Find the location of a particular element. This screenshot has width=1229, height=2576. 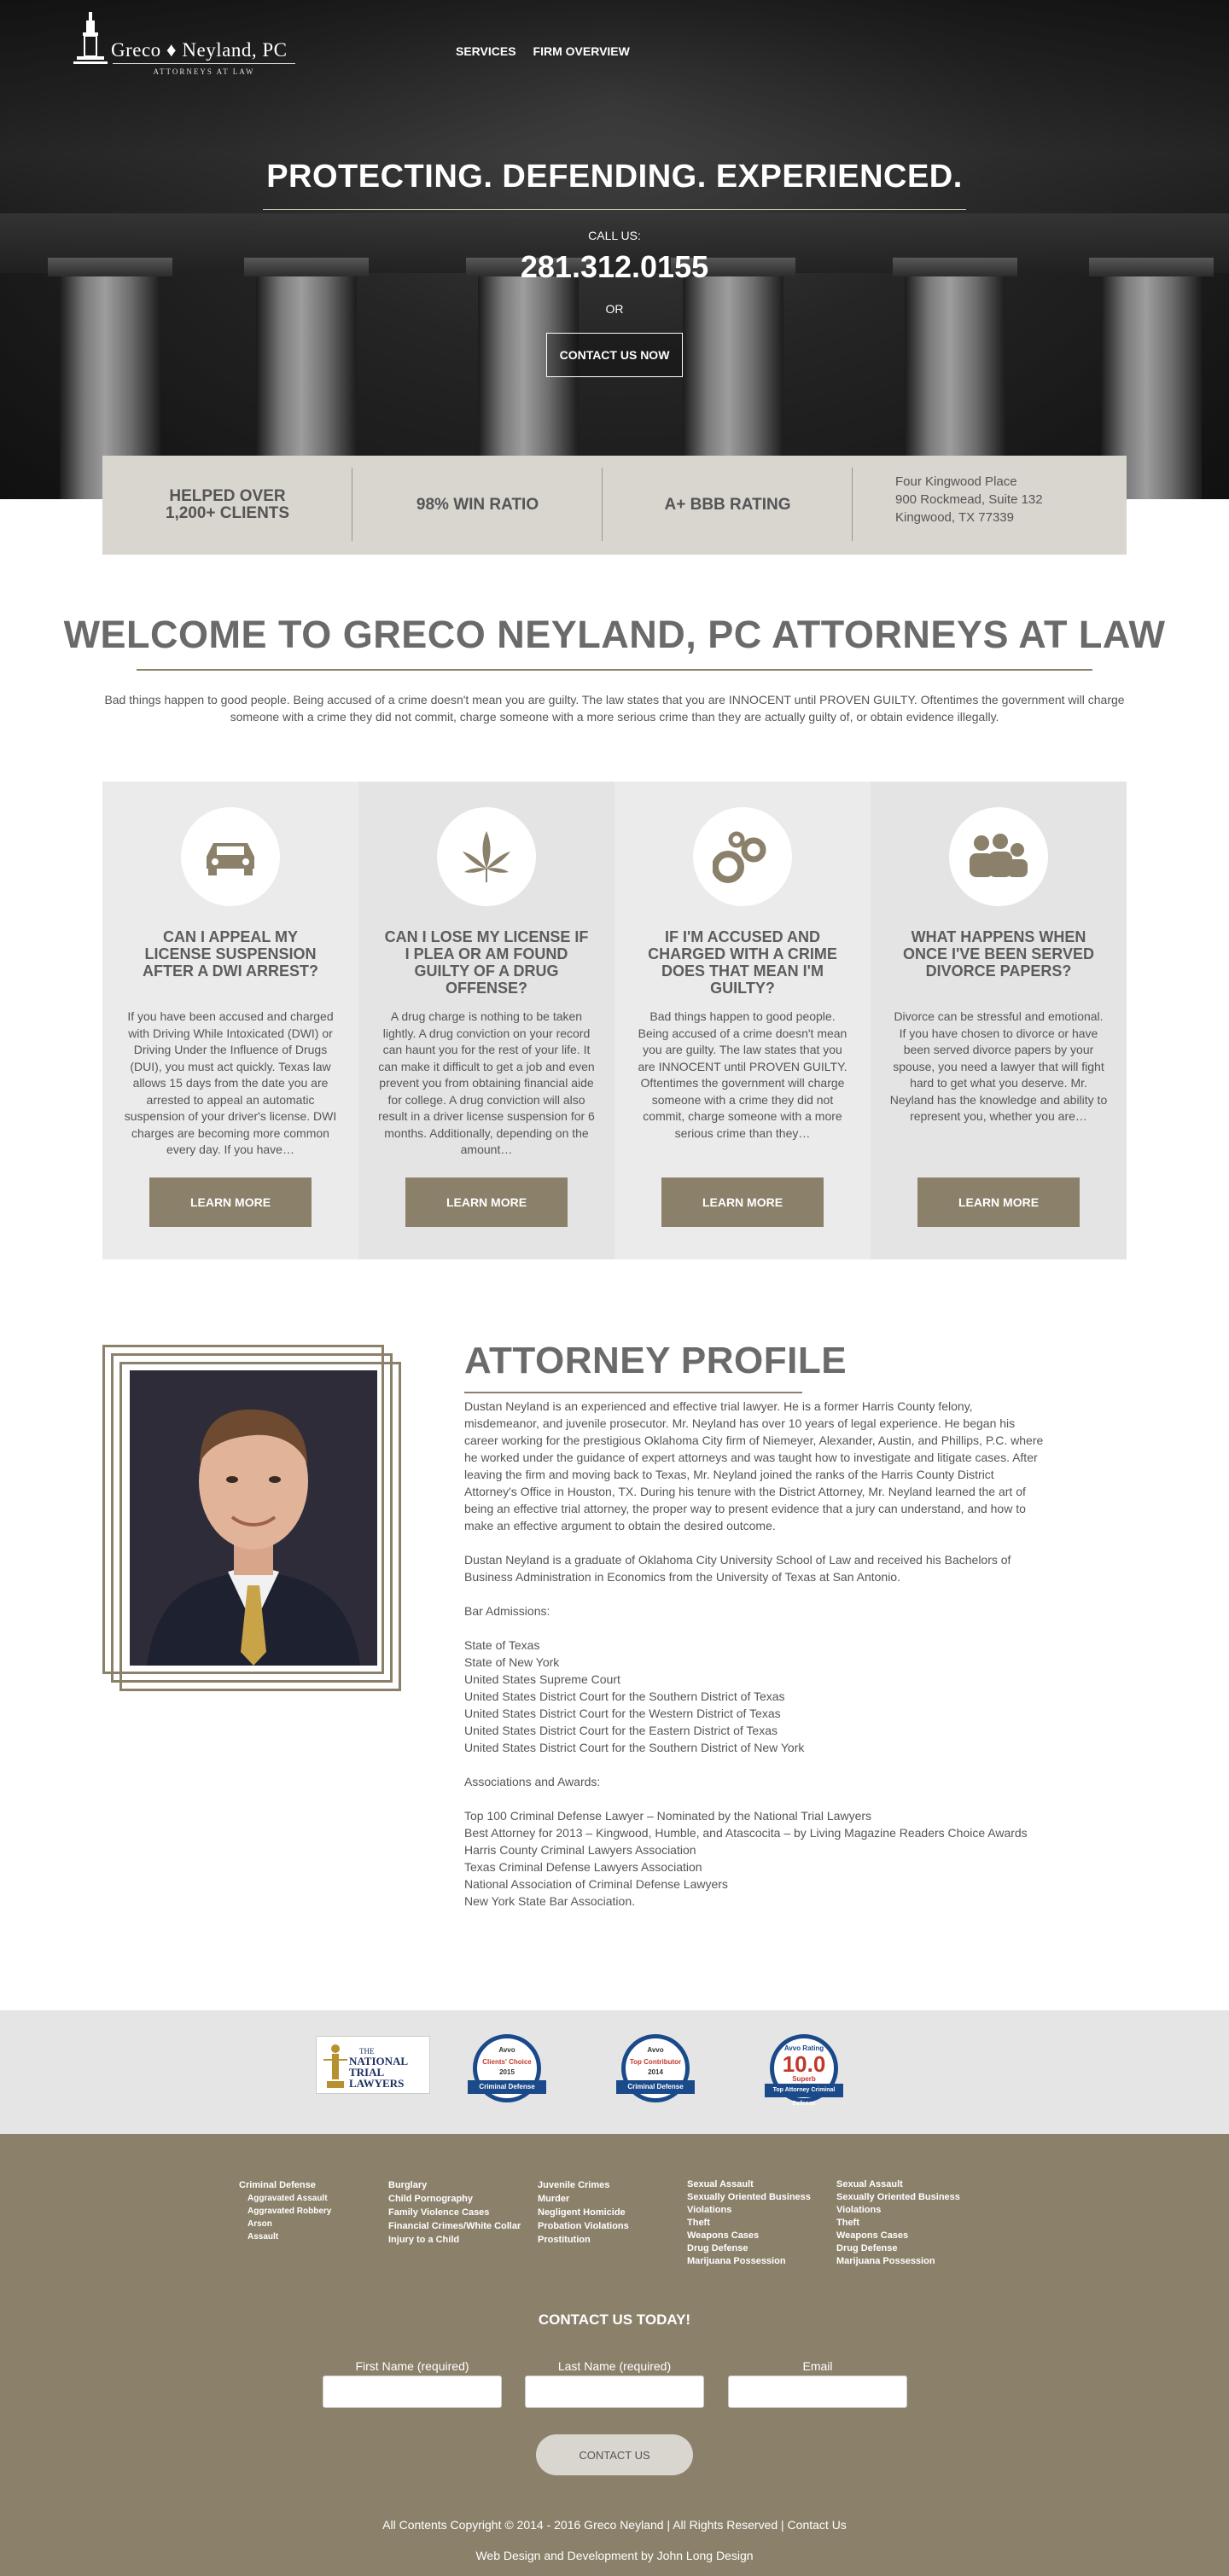

national-trial-lawyers-badge: THE NATIONAL TRIAL LAWYERS is located at coordinates (373, 2065).